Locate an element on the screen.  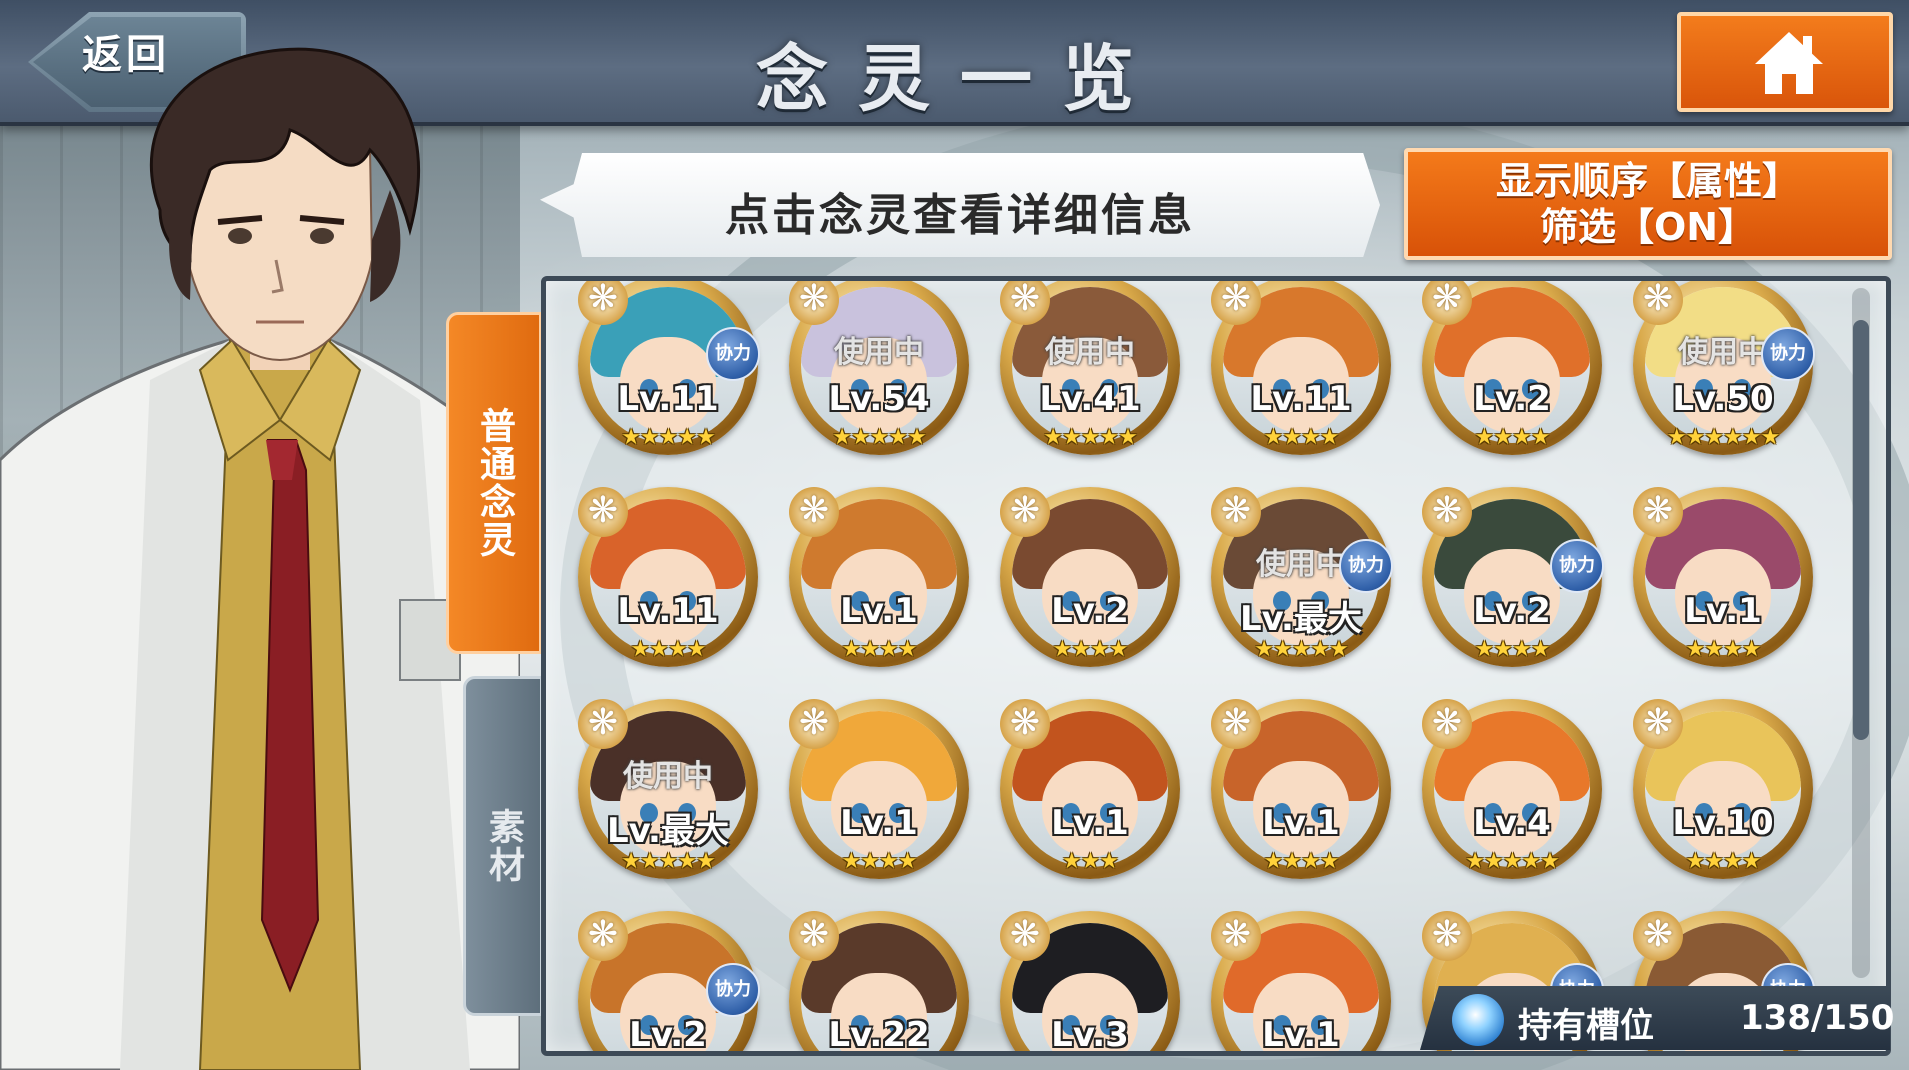
hint-banner: 点击念灵查看详细信息 is located at coordinates (960, 205).